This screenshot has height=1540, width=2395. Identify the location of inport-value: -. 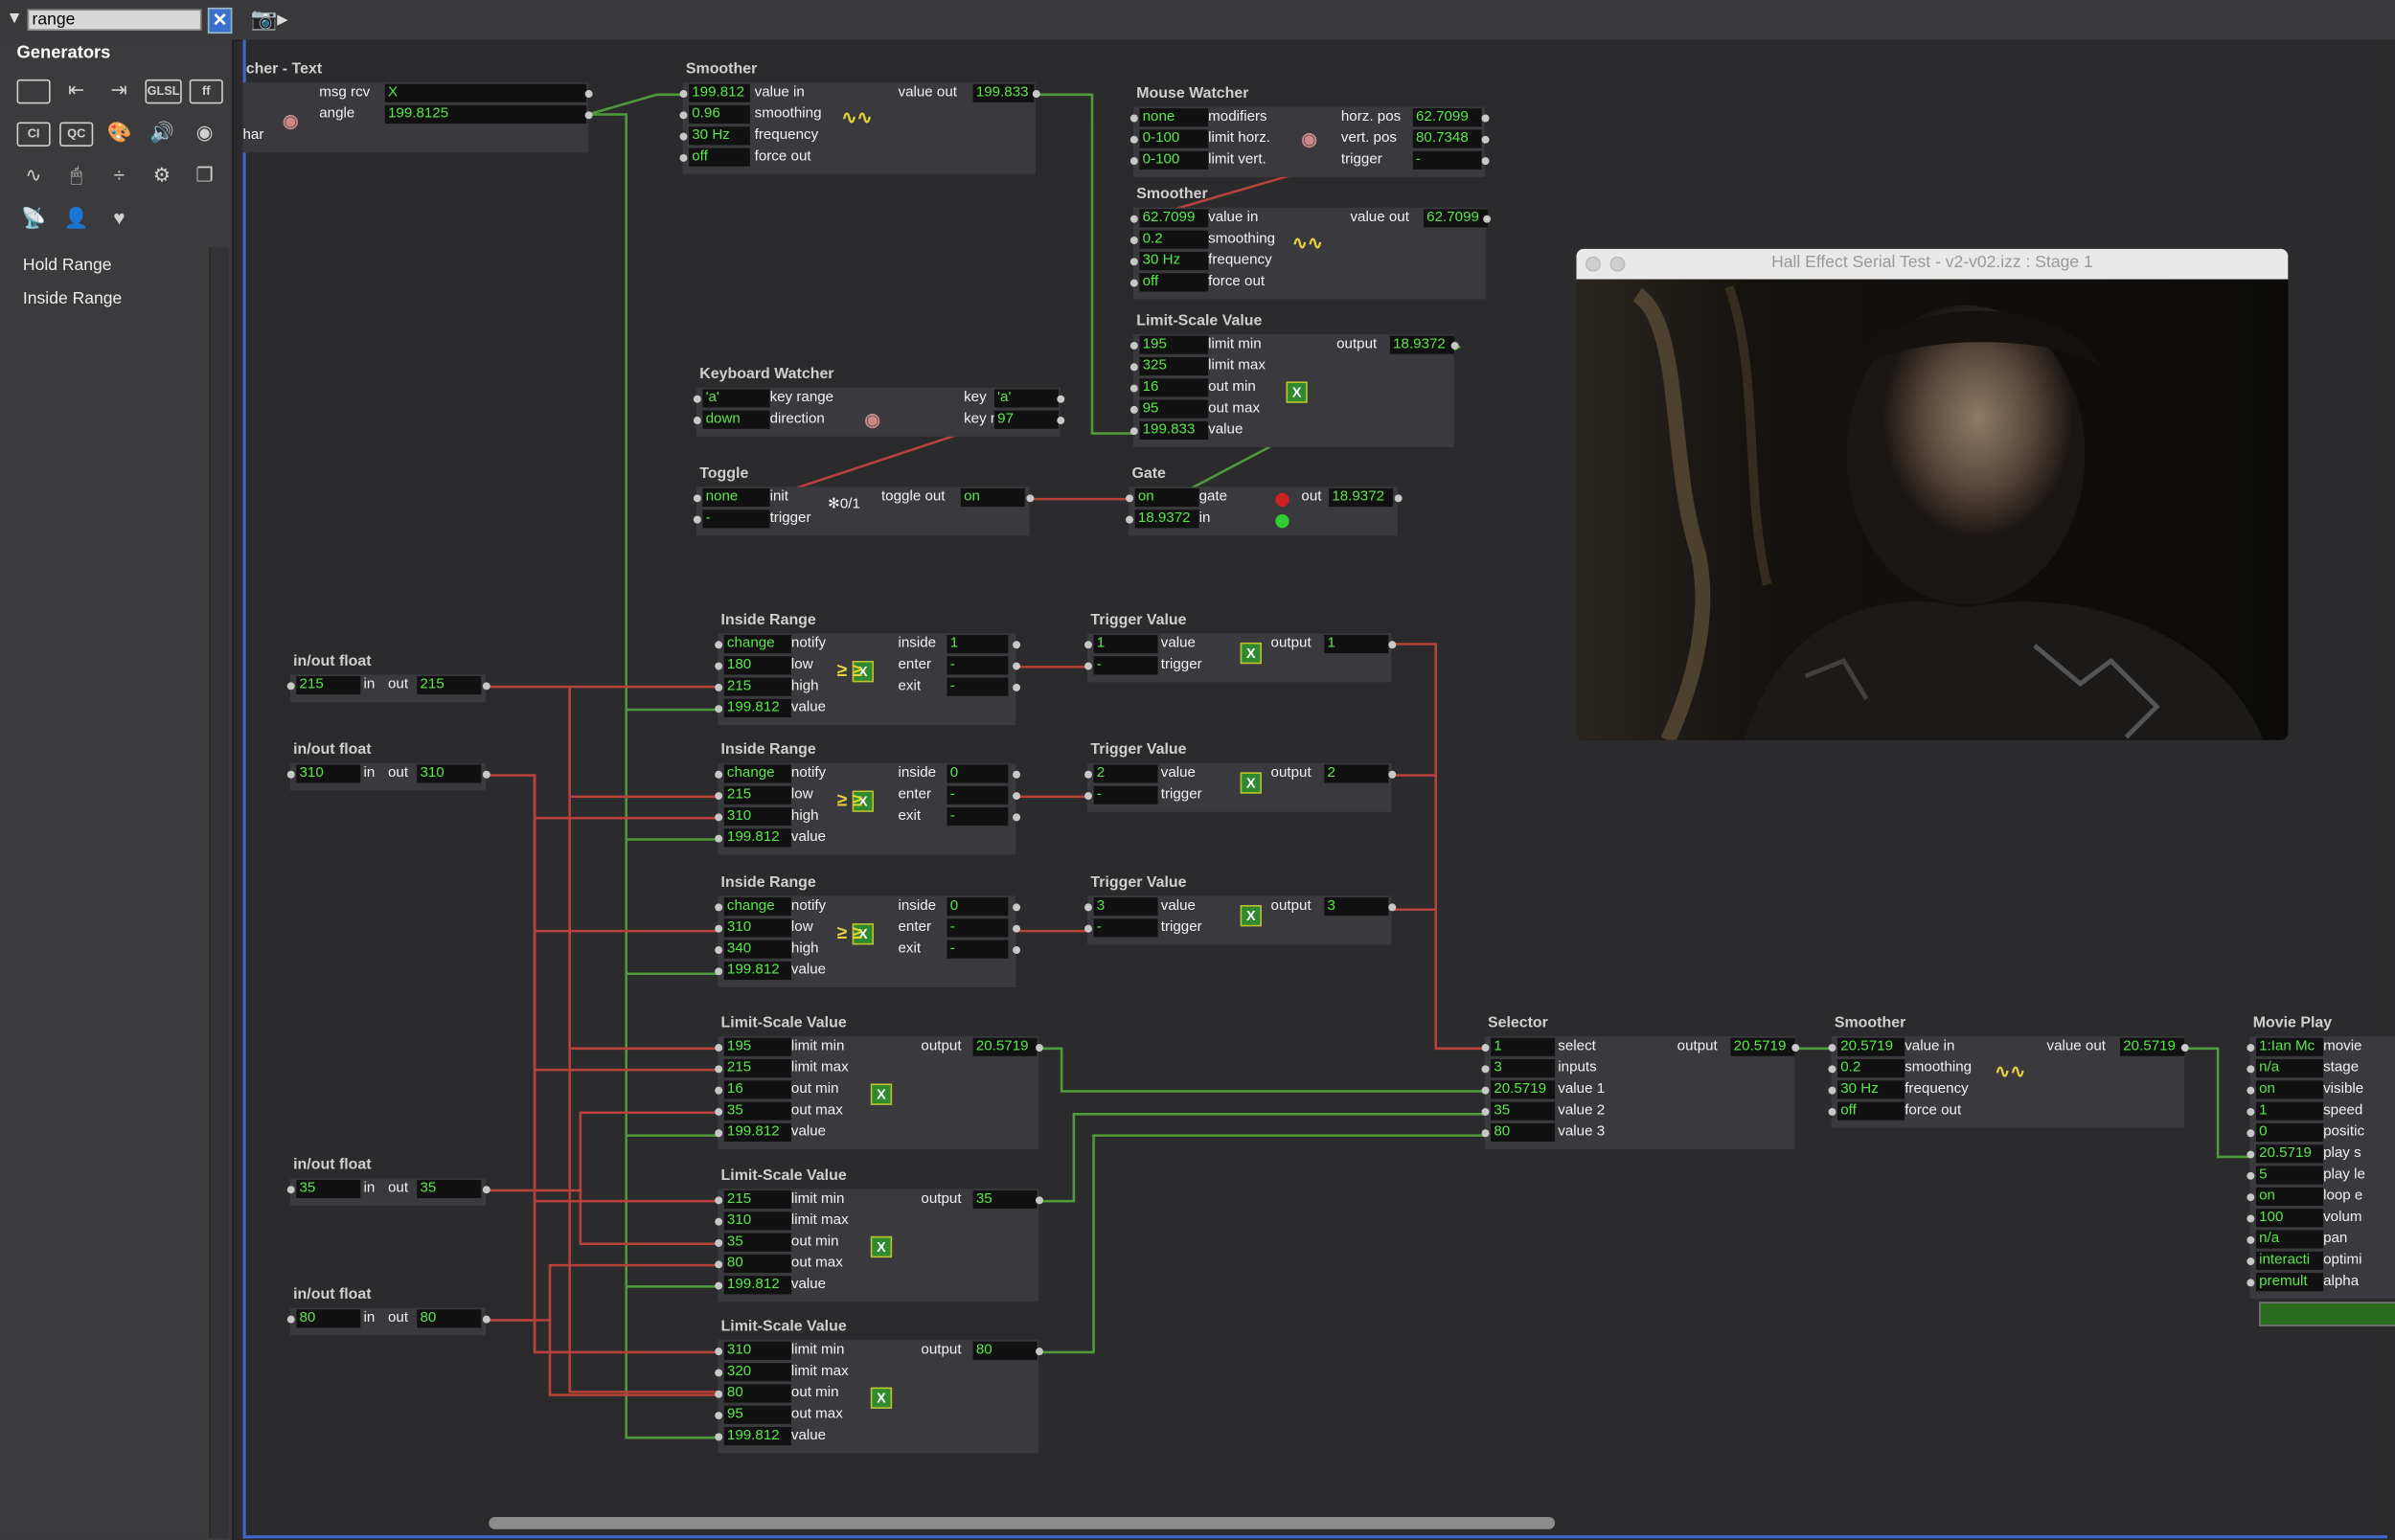
(736, 519).